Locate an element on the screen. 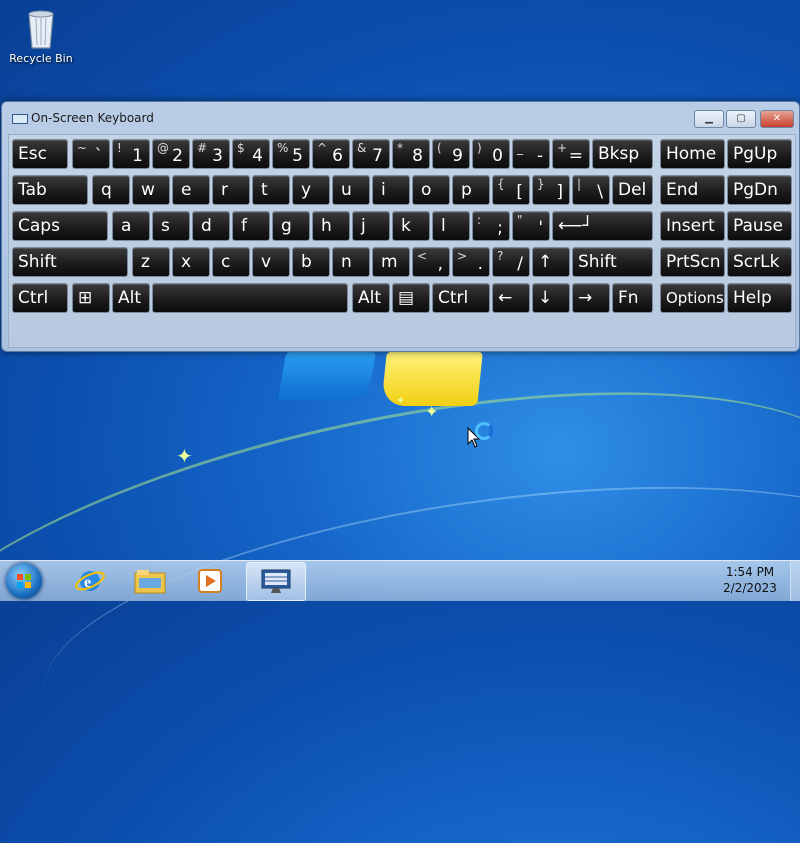  key-row2-0: Tab is located at coordinates (50, 190).